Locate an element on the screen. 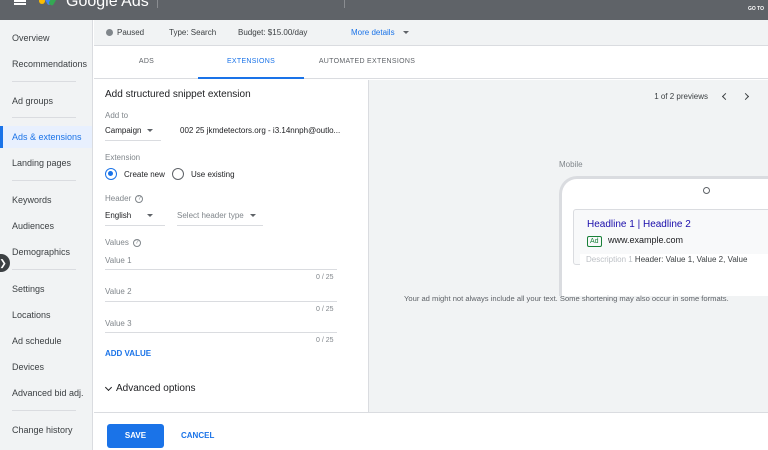  language-dropdown: English is located at coordinates (129, 215).